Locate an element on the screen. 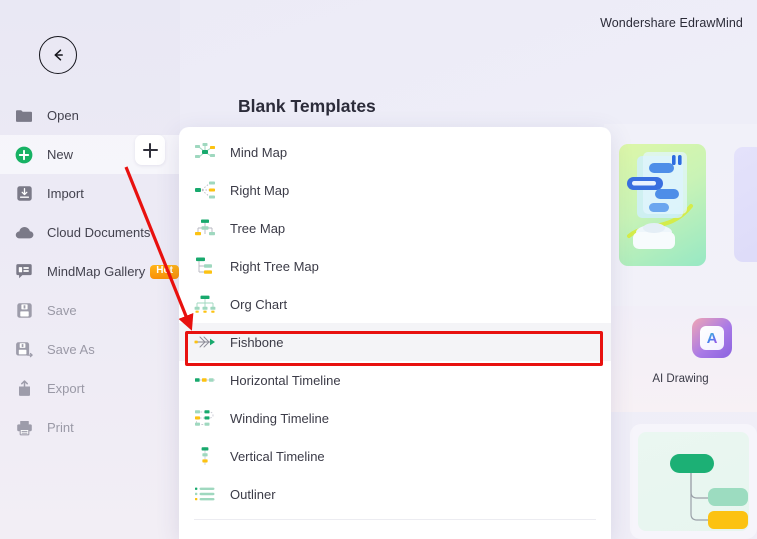 The width and height of the screenshot is (757, 539). vertical-timeline-icon is located at coordinates (205, 456).